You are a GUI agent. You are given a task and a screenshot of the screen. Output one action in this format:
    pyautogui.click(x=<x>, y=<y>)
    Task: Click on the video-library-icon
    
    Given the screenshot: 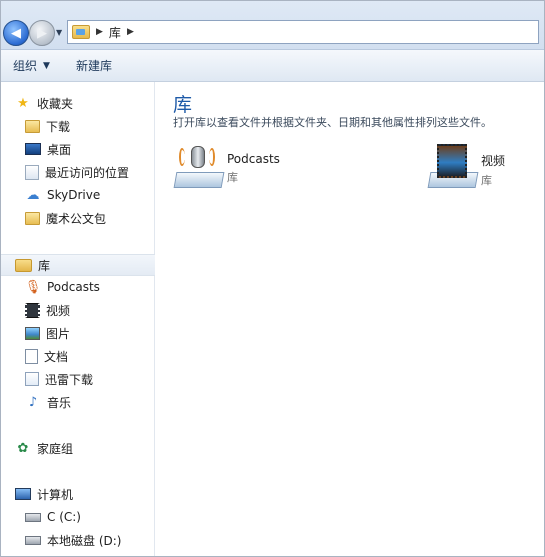 What is the action you would take?
    pyautogui.click(x=453, y=166)
    